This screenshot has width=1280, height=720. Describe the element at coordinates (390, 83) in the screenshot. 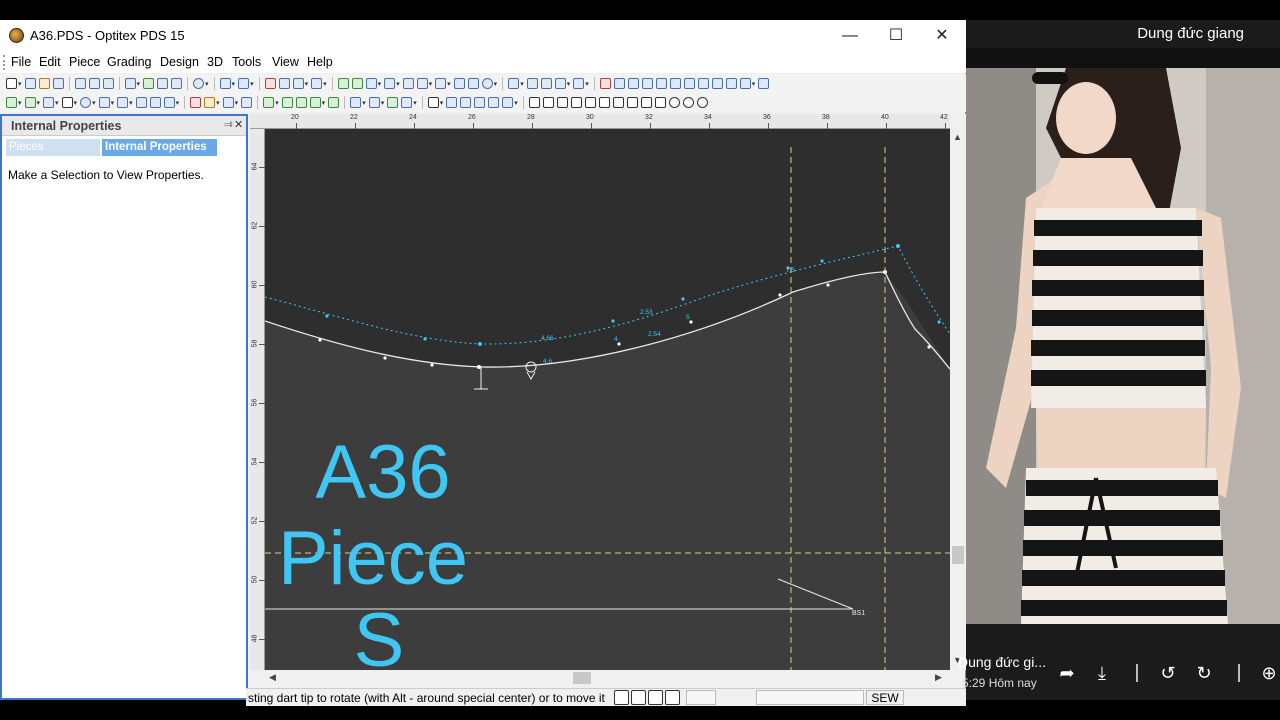

I see `grade-icon` at that location.